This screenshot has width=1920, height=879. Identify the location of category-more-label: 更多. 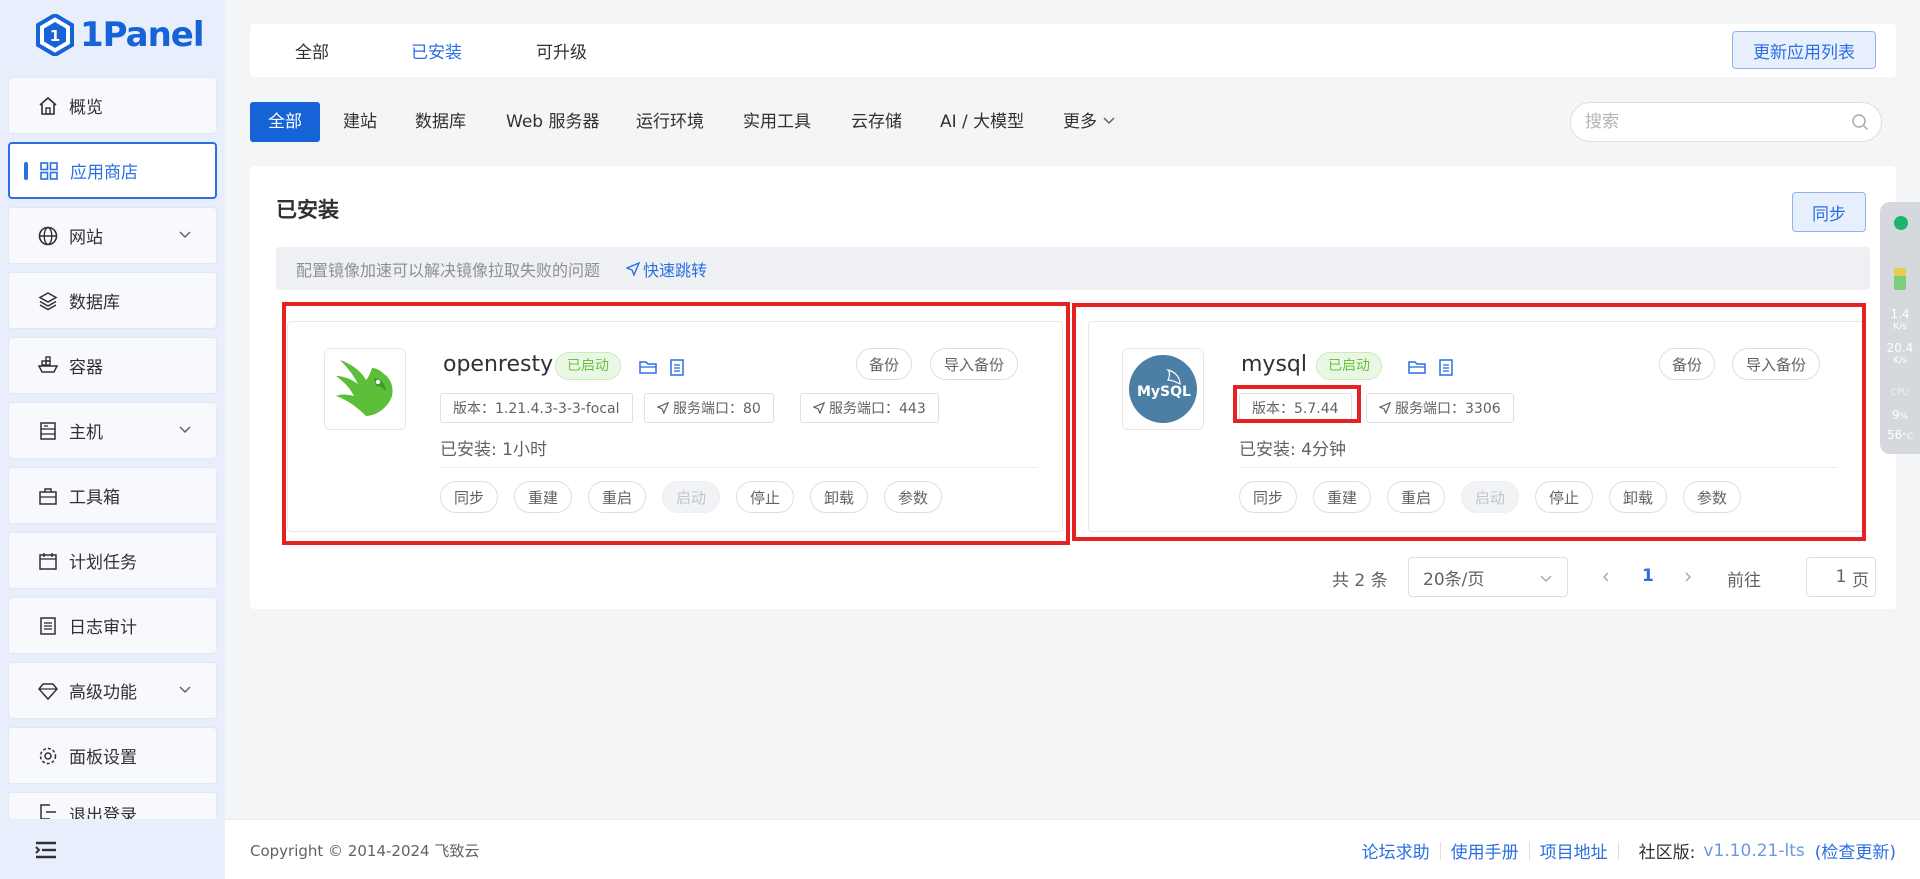
(1080, 122).